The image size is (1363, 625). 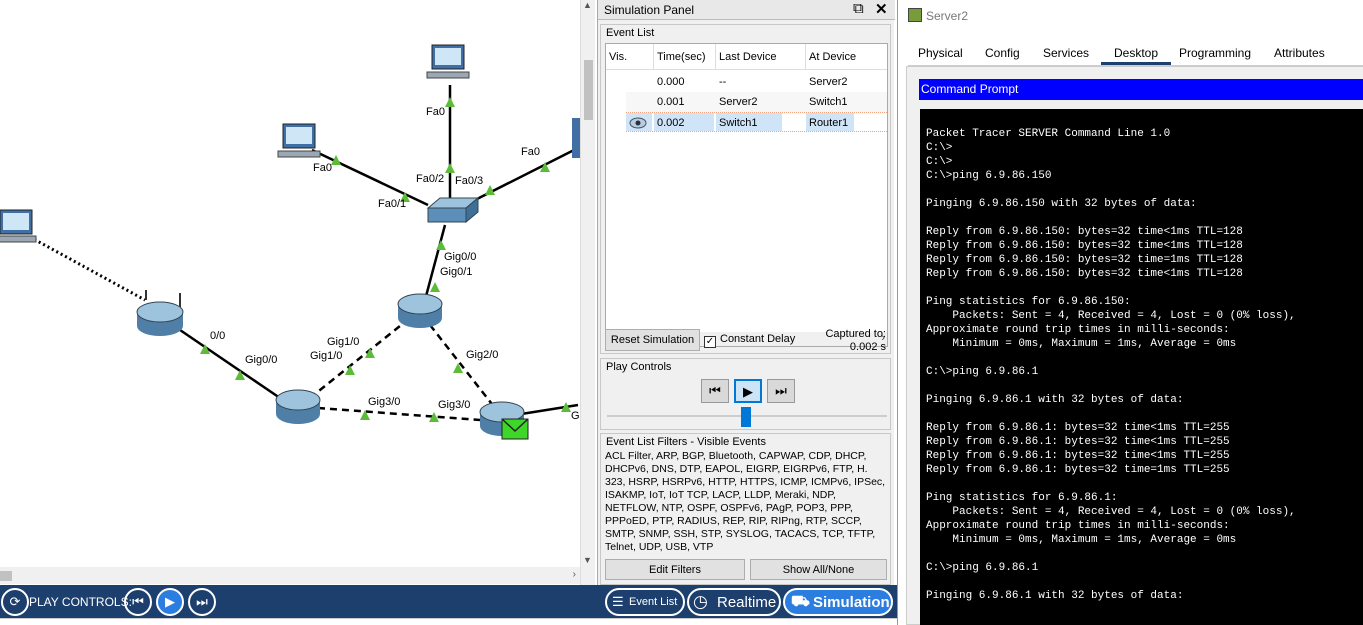 What do you see at coordinates (830, 122) in the screenshot?
I see `event-at-device: Router1` at bounding box center [830, 122].